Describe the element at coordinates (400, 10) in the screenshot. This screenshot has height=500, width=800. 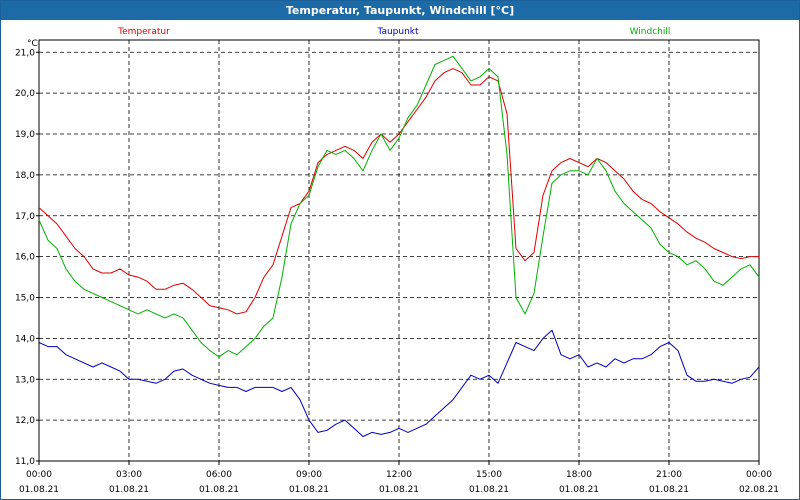
I see `window-title: Temperatur, Taupunkt, Windchill [°C]` at that location.